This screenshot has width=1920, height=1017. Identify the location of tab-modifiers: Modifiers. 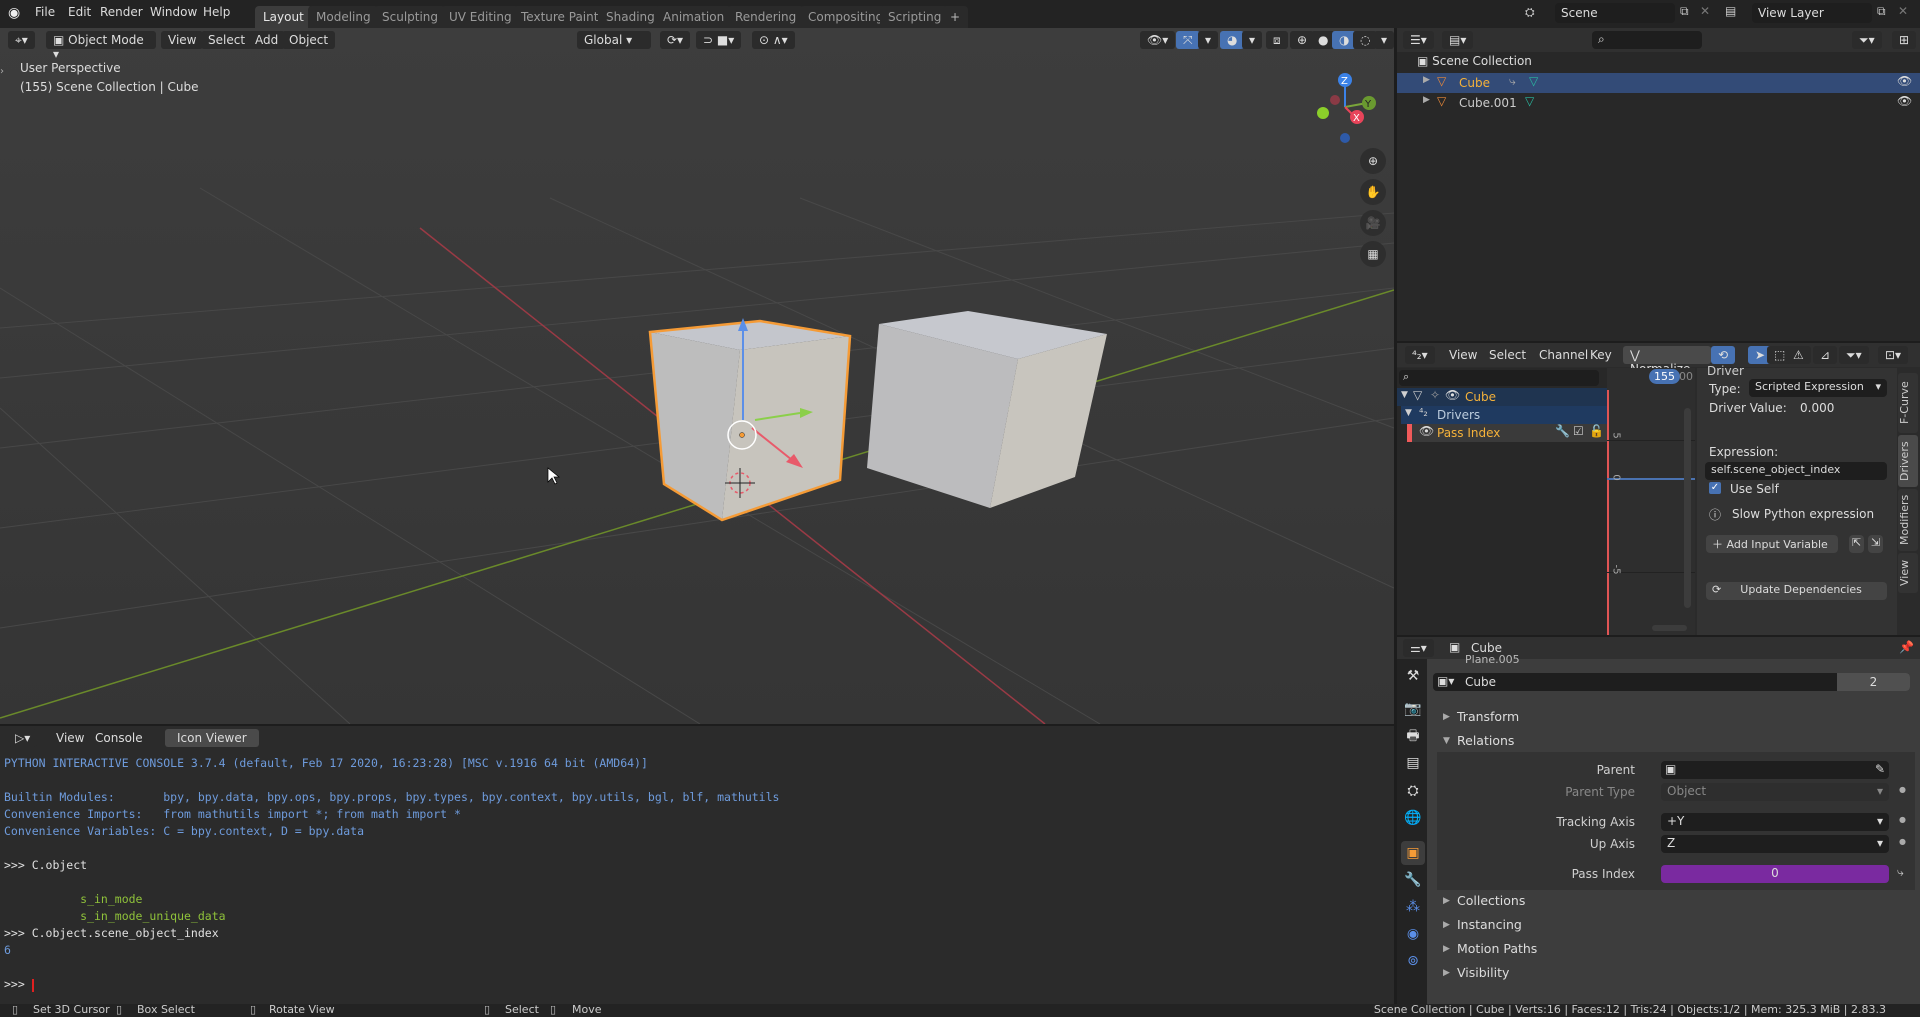
(1908, 520).